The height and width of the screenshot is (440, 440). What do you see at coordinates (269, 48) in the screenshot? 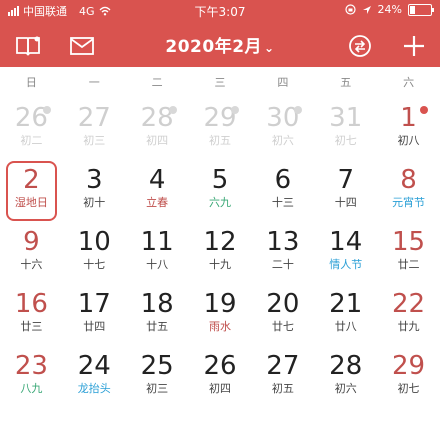
I see `chevron-down-icon: ⌄` at bounding box center [269, 48].